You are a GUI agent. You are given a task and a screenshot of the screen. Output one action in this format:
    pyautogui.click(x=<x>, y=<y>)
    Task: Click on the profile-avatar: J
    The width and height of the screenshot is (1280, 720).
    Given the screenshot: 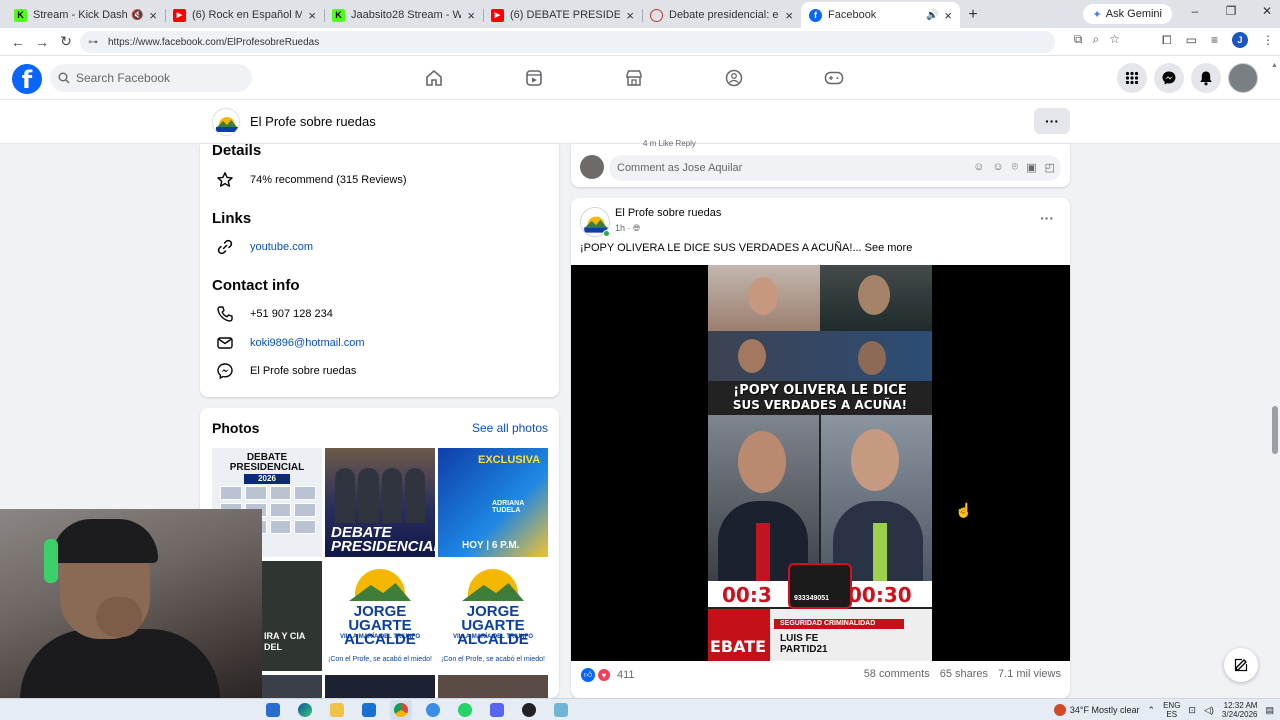 What is the action you would take?
    pyautogui.click(x=1240, y=40)
    